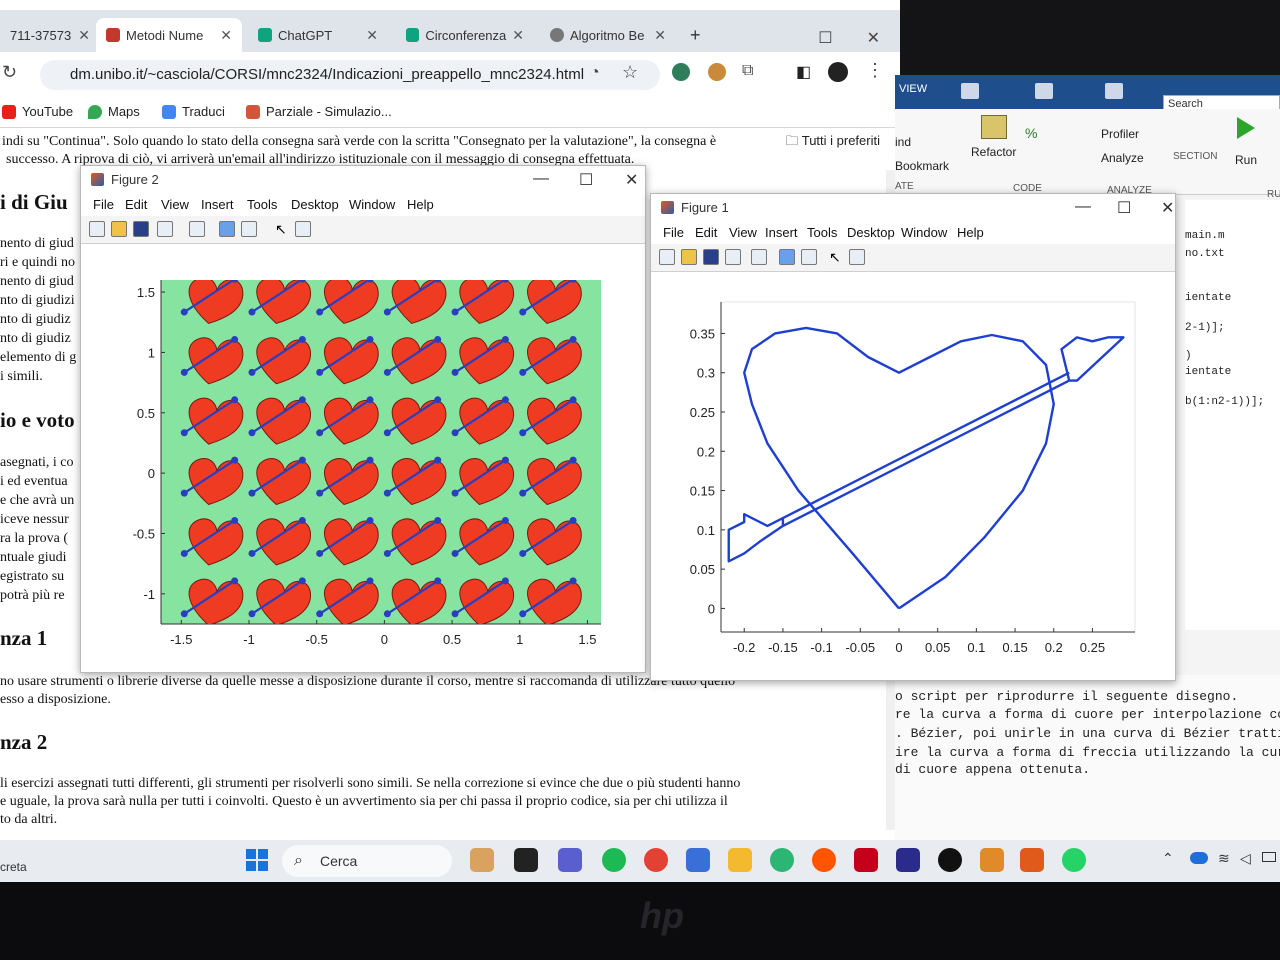 The image size is (1280, 960). I want to click on performance-icon: ◔, so click(595, 73).